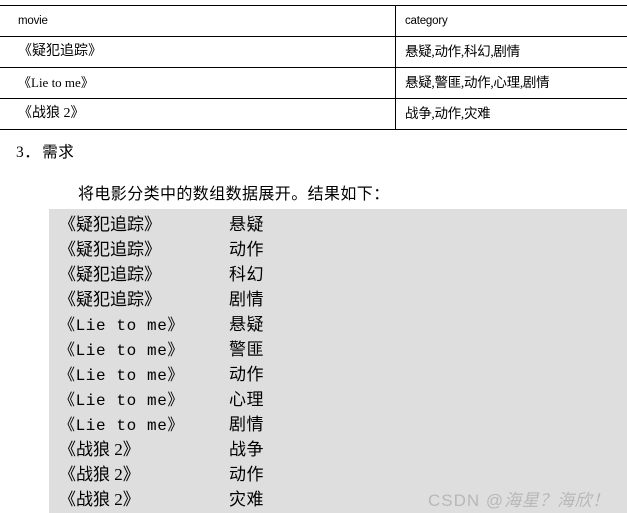 This screenshot has height=513, width=627. I want to click on table-row: 《战狼 2》 战争,动作,灾难, so click(313, 114).